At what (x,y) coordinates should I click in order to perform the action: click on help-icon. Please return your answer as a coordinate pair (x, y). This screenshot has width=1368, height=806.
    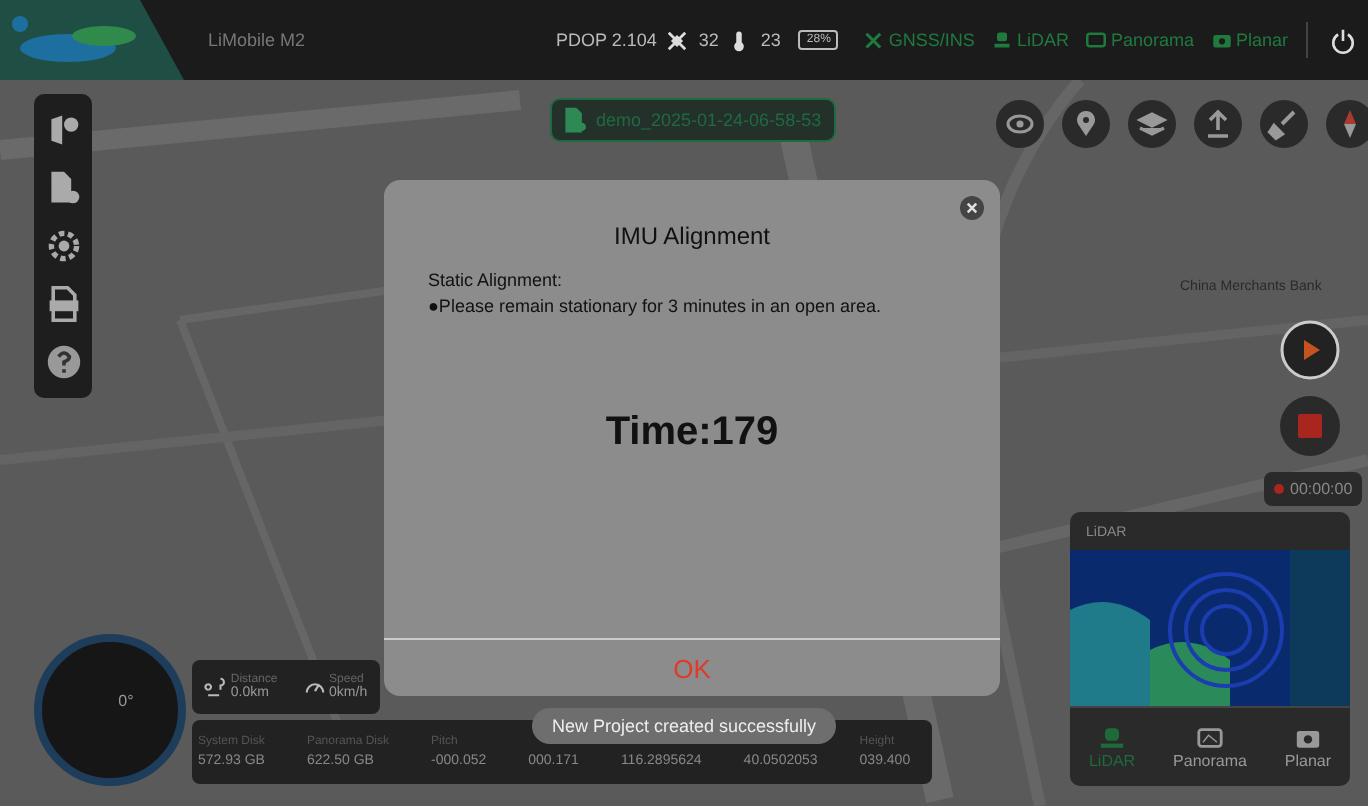
    Looking at the image, I should click on (63, 361).